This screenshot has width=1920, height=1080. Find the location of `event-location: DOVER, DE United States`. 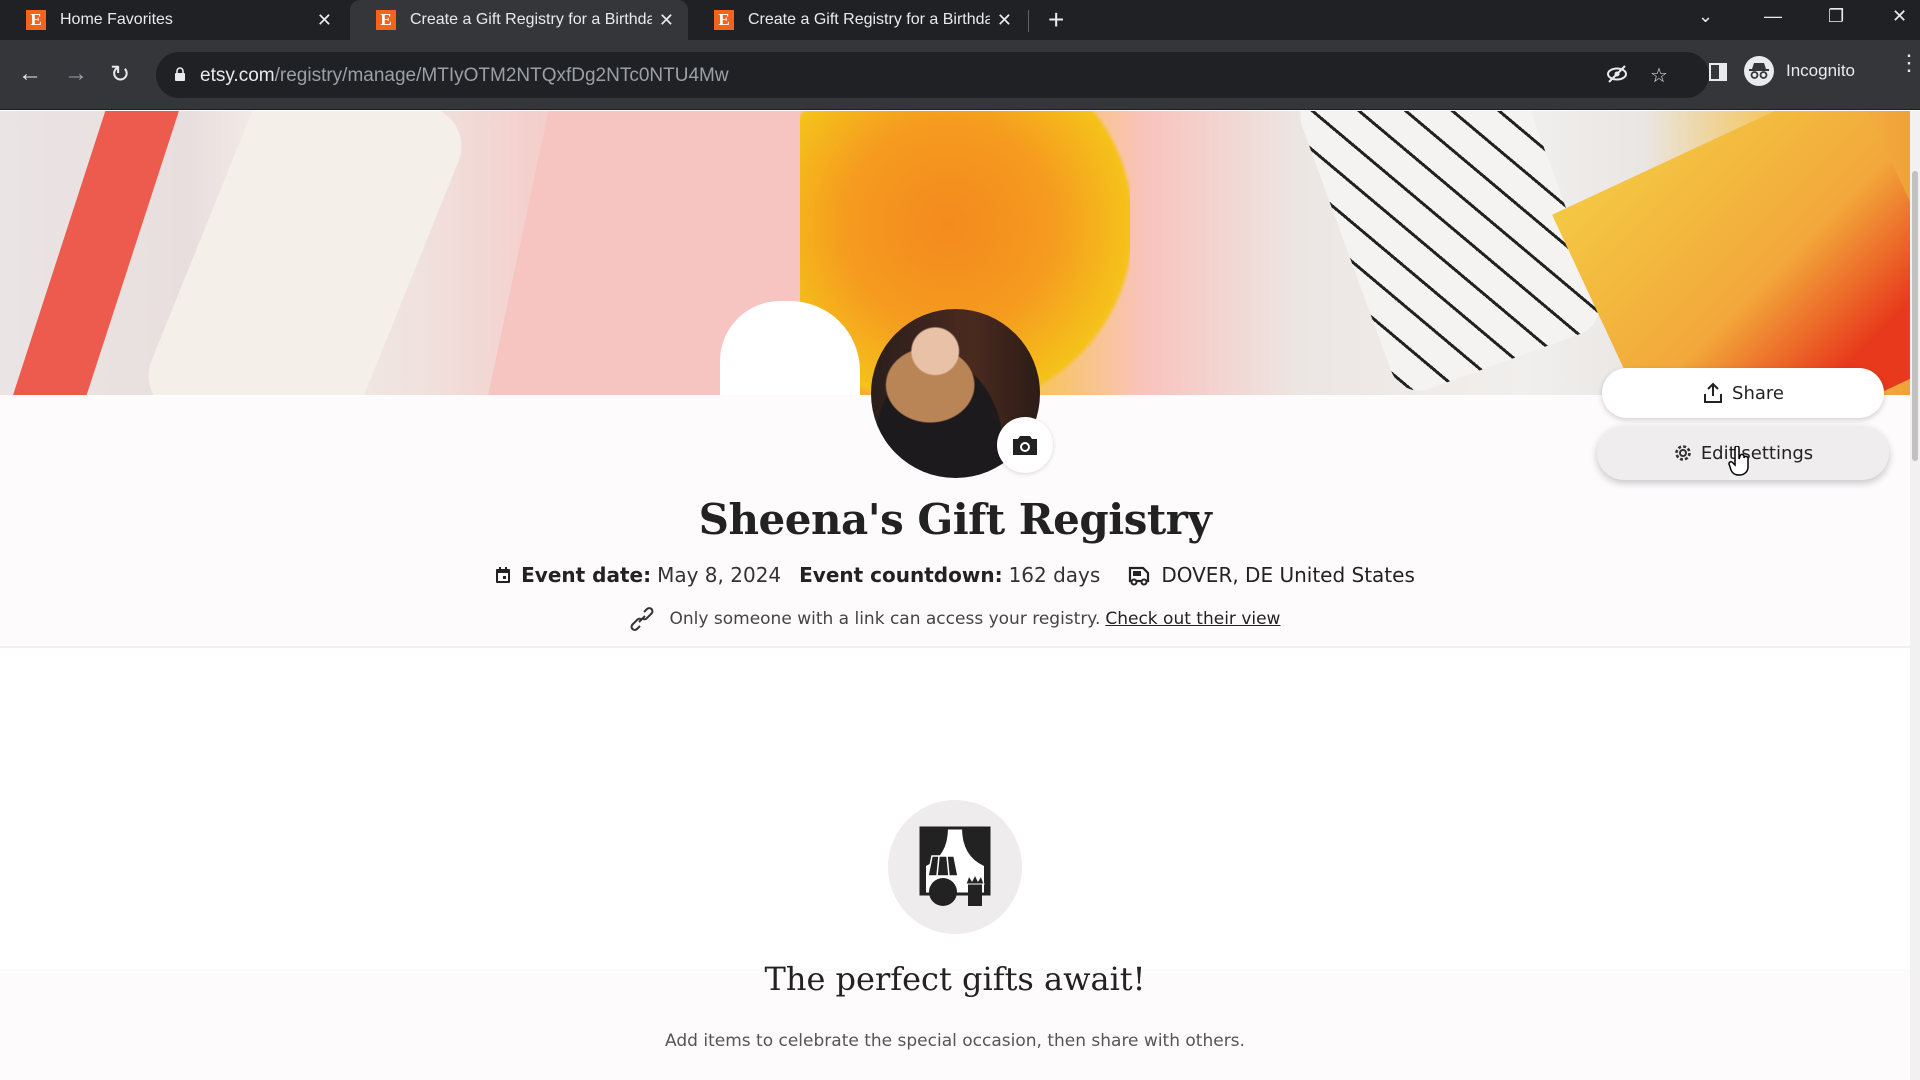

event-location: DOVER, DE United States is located at coordinates (1288, 575).